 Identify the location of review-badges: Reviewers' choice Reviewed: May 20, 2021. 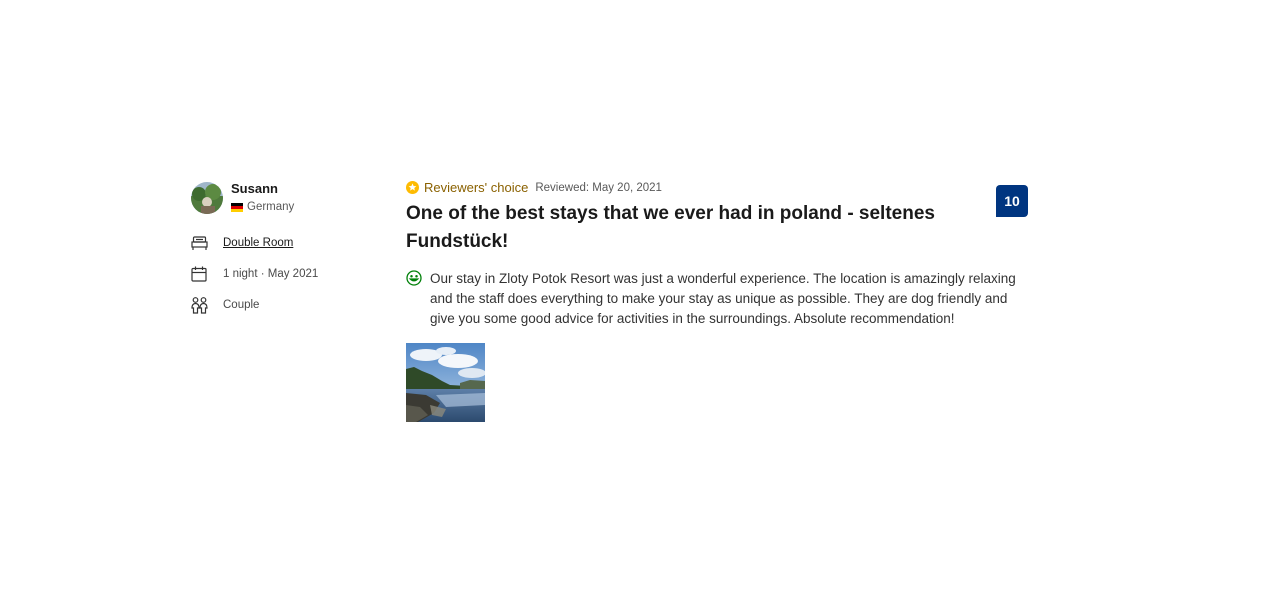
(534, 187).